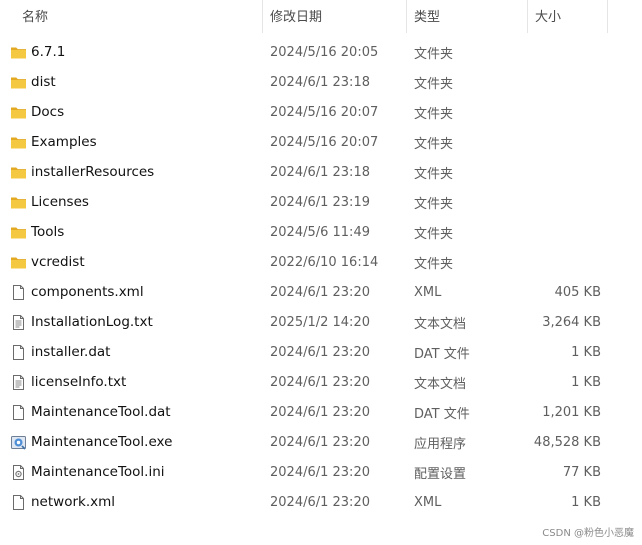 The image size is (642, 545). Describe the element at coordinates (321, 262) in the screenshot. I see `file-row-vcredist: vcredist 2022/6/10 16:14 文件夹` at that location.